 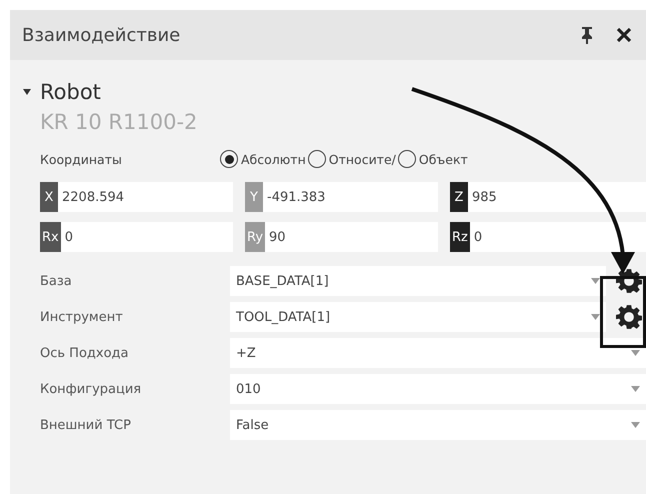 What do you see at coordinates (91, 389) in the screenshot?
I see `setting-label: Конфигурация` at bounding box center [91, 389].